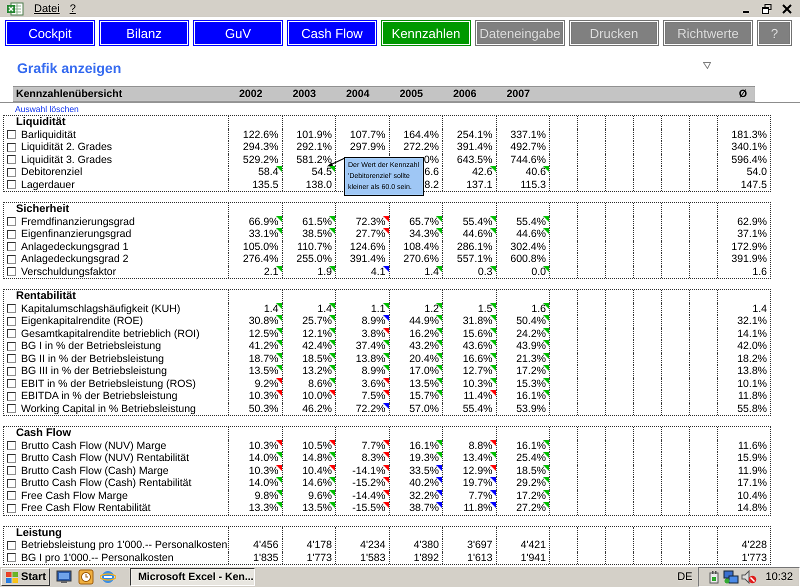 This screenshot has height=587, width=800. Describe the element at coordinates (752, 346) in the screenshot. I see `average-value: 42.0%` at that location.